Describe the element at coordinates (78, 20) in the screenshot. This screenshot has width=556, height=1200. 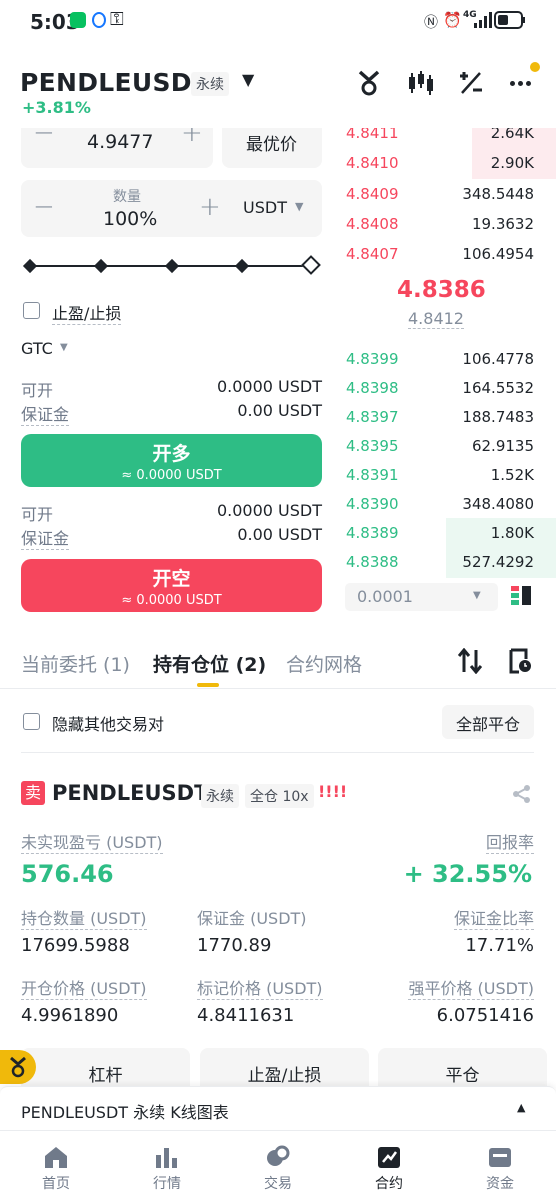
I see `wechat-icon` at that location.